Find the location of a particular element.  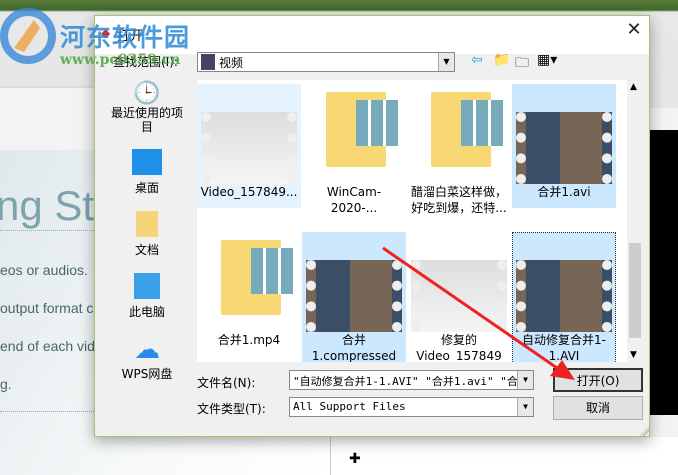

vertical-scrollbar: ▲ ▼ is located at coordinates (635, 221).